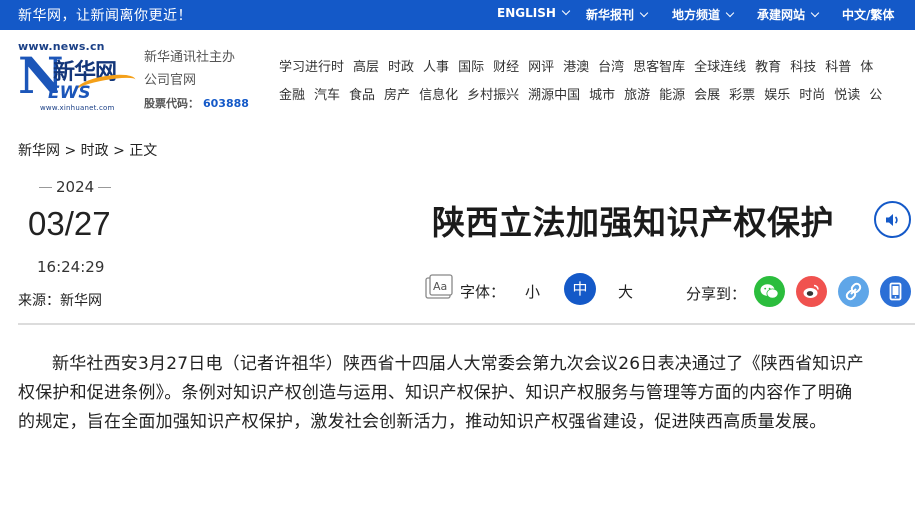 The width and height of the screenshot is (915, 505). Describe the element at coordinates (703, 14) in the screenshot. I see `nav-local-channels: 地方频道` at that location.